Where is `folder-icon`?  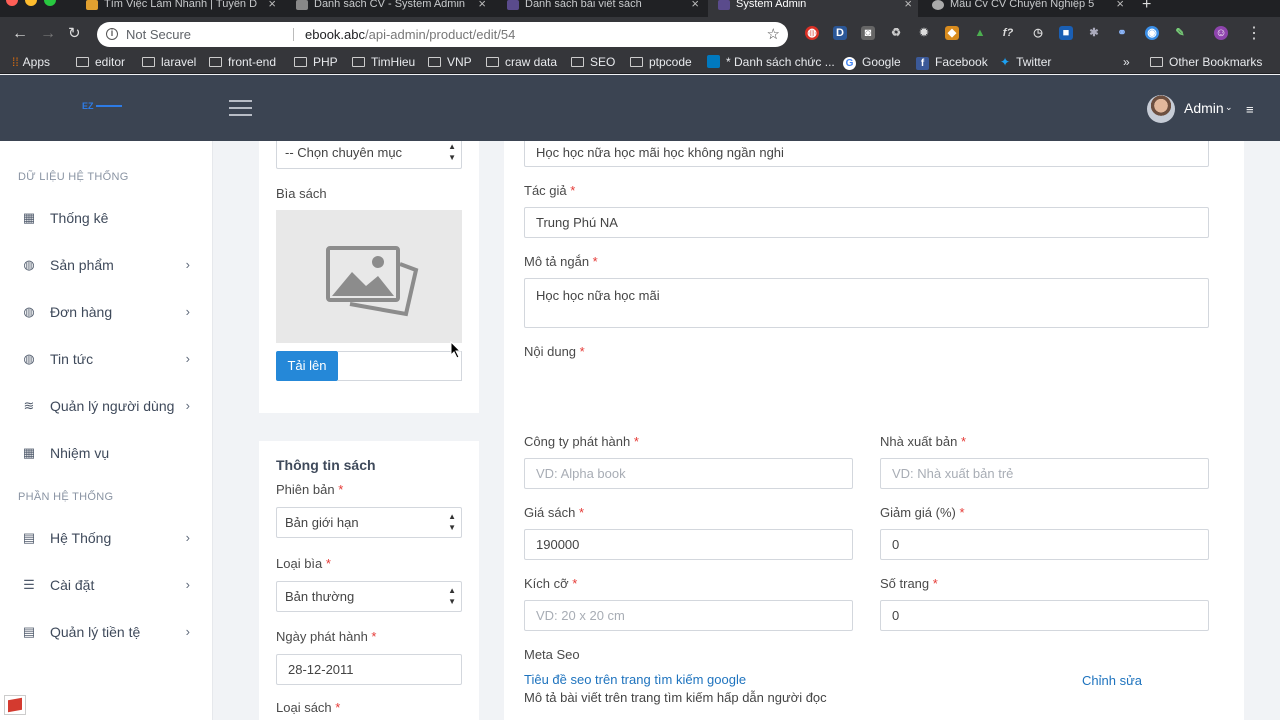 folder-icon is located at coordinates (82, 62).